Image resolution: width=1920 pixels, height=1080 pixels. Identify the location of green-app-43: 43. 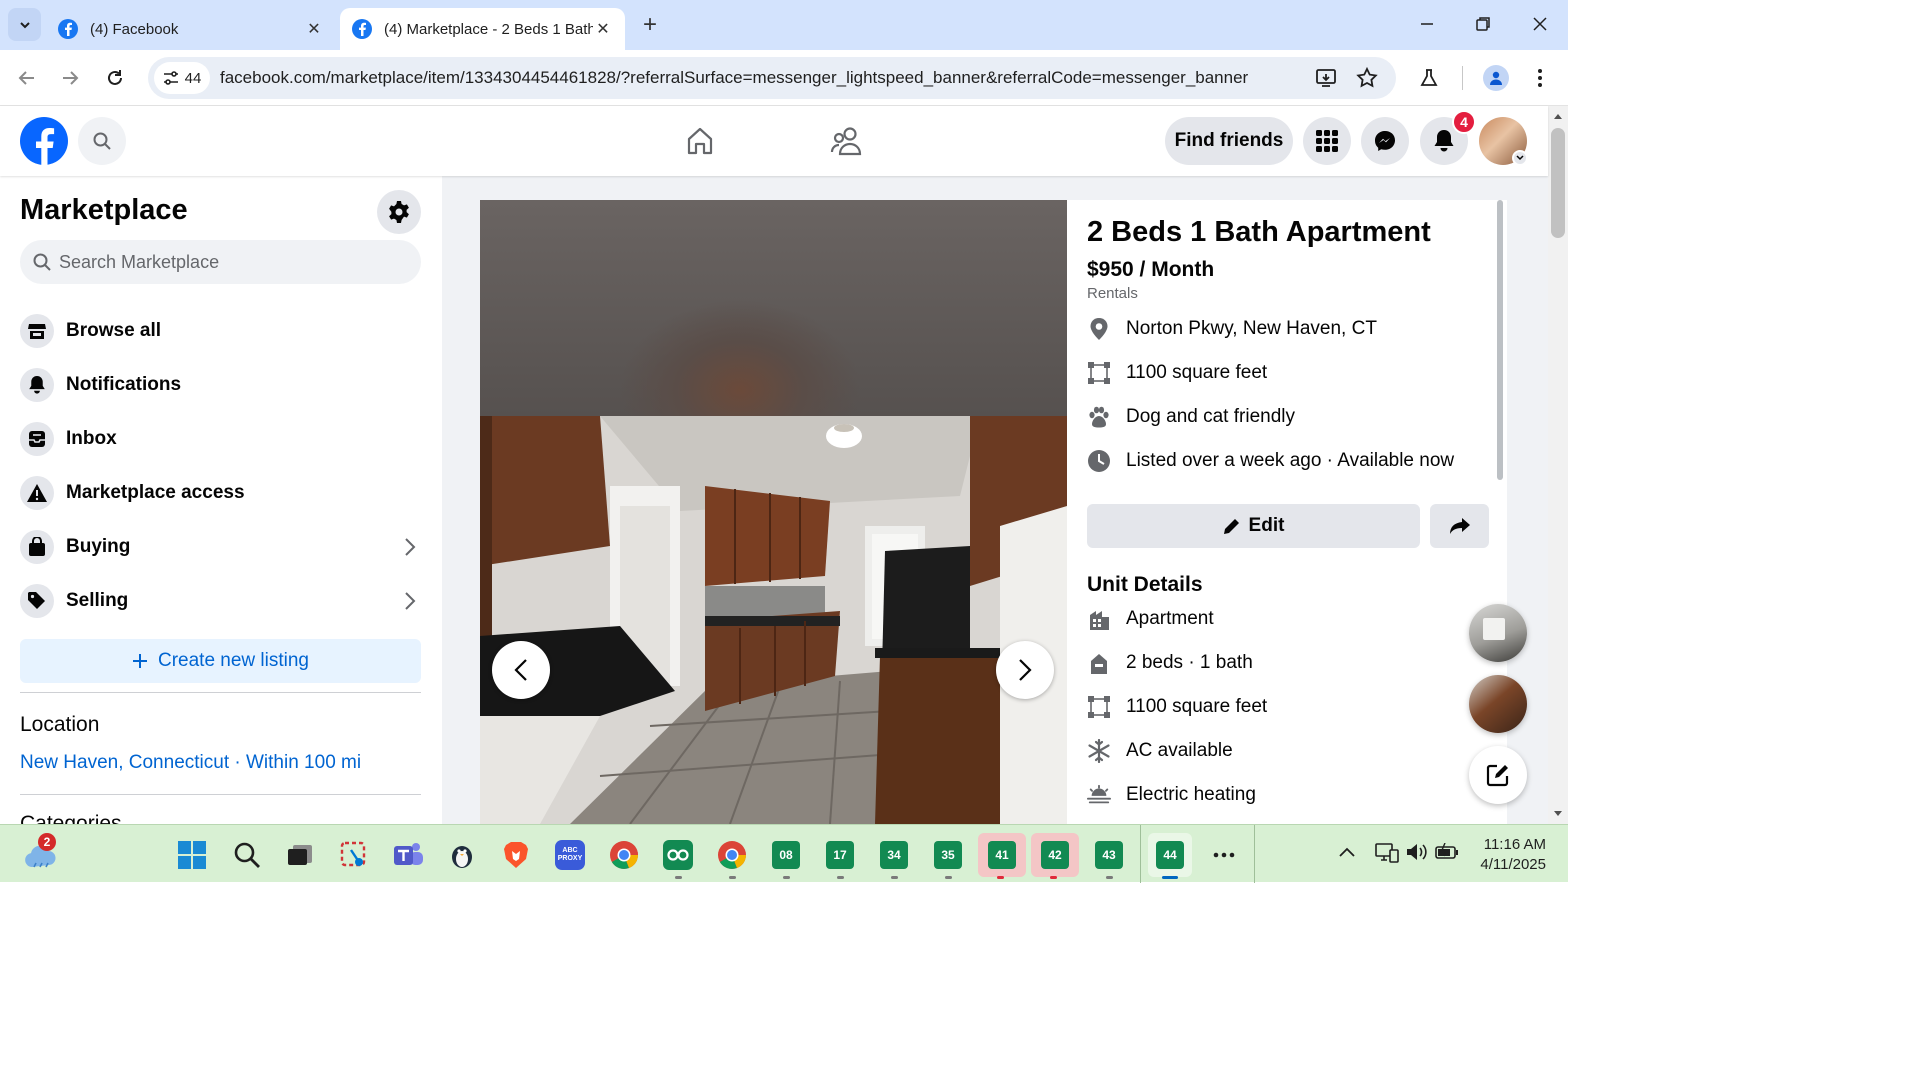
(1109, 856).